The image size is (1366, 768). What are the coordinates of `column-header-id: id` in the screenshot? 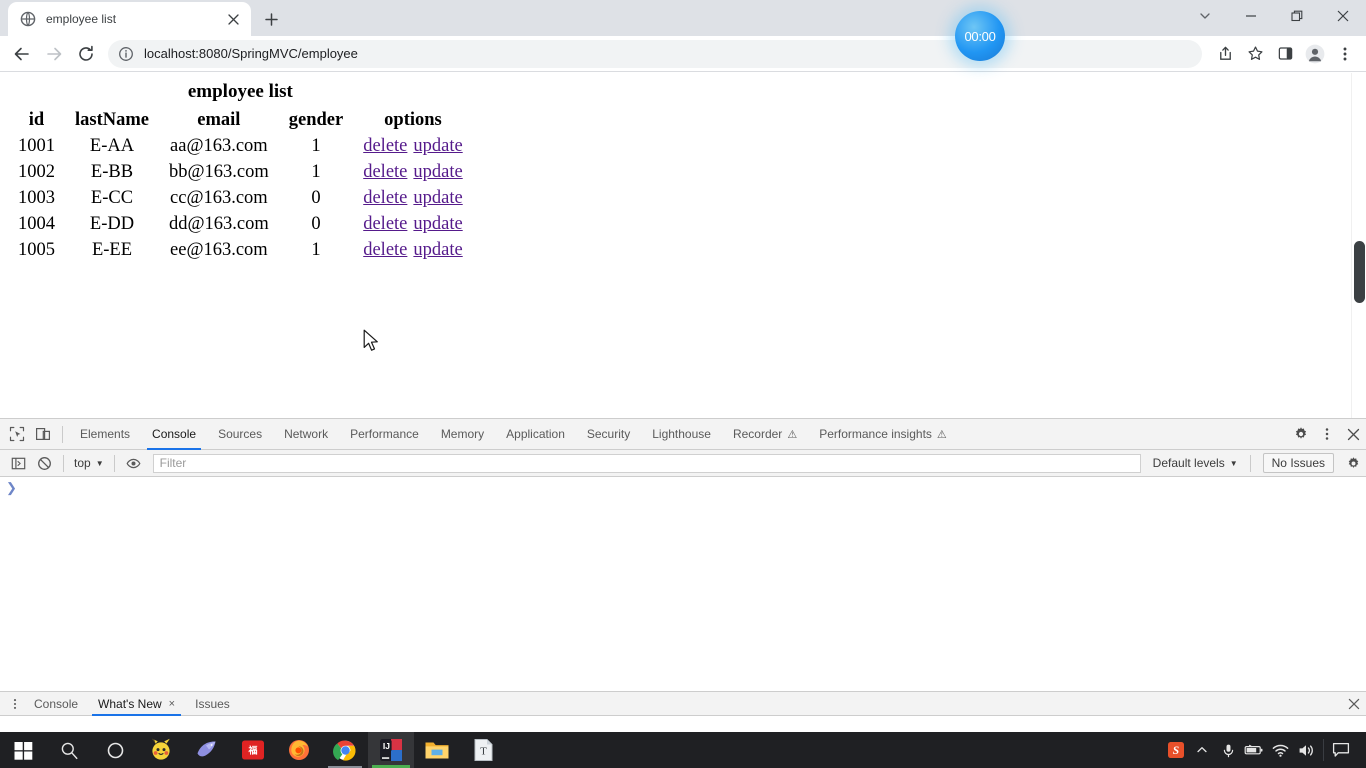 It's located at (36, 120).